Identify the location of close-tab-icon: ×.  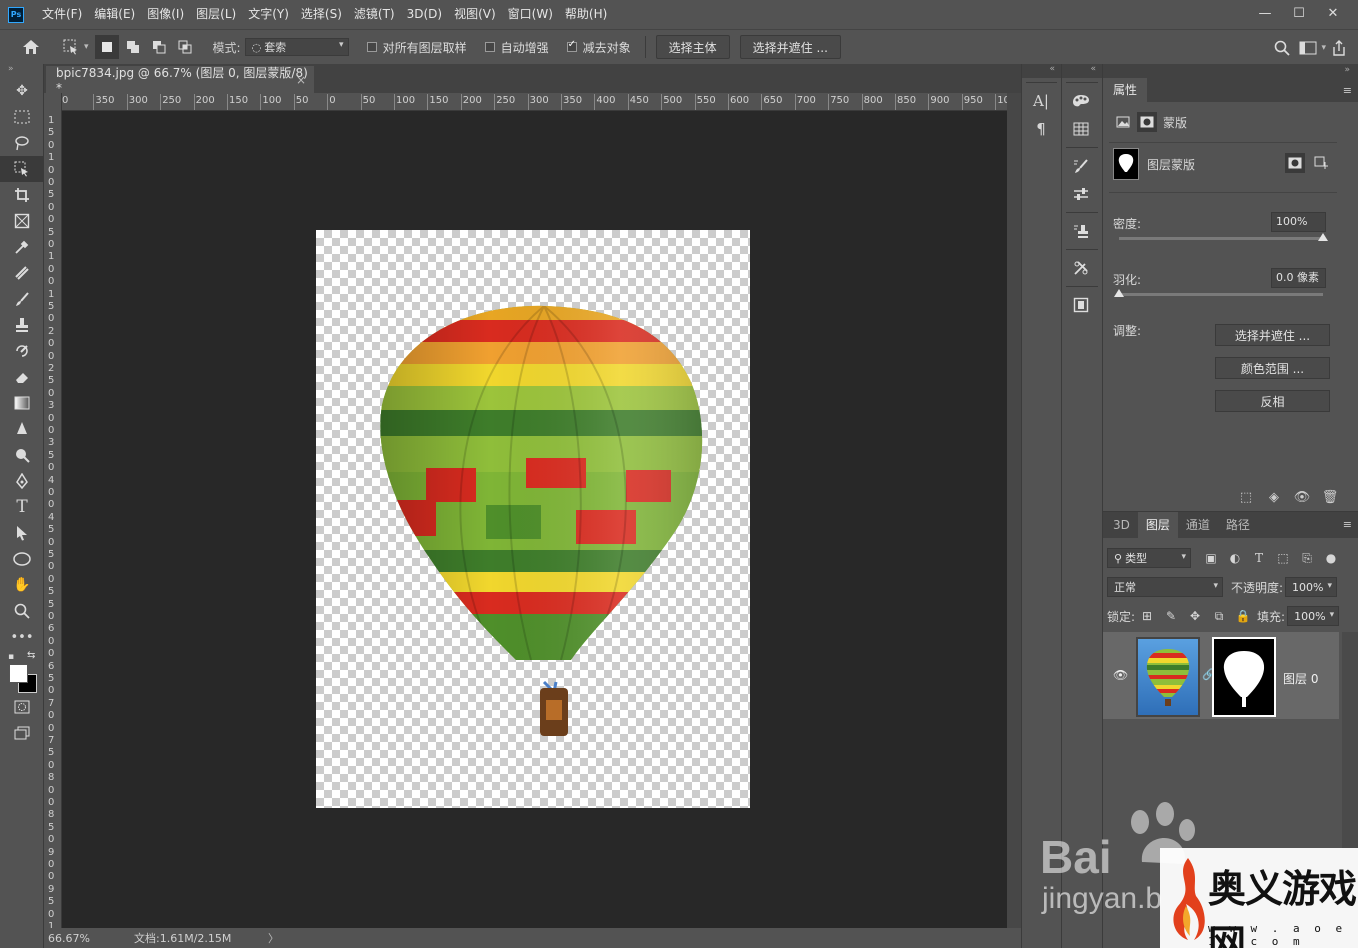
(301, 80).